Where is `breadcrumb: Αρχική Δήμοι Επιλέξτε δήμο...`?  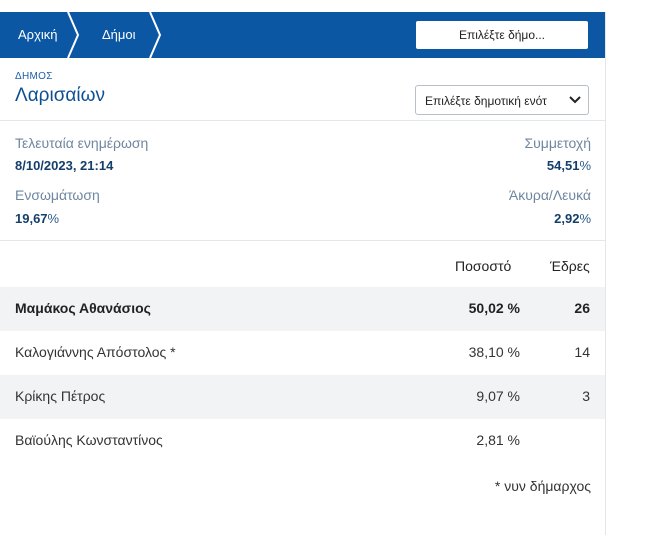
breadcrumb: Αρχική Δήμοι Επιλέξτε δήμο... is located at coordinates (302, 35).